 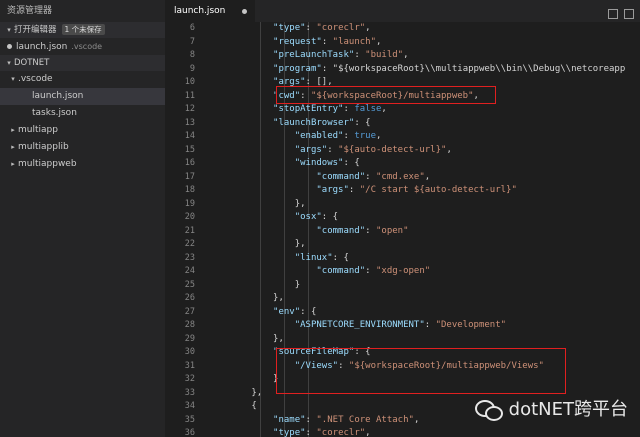 What do you see at coordinates (42, 47) in the screenshot?
I see `open-editor-filename: launch.json` at bounding box center [42, 47].